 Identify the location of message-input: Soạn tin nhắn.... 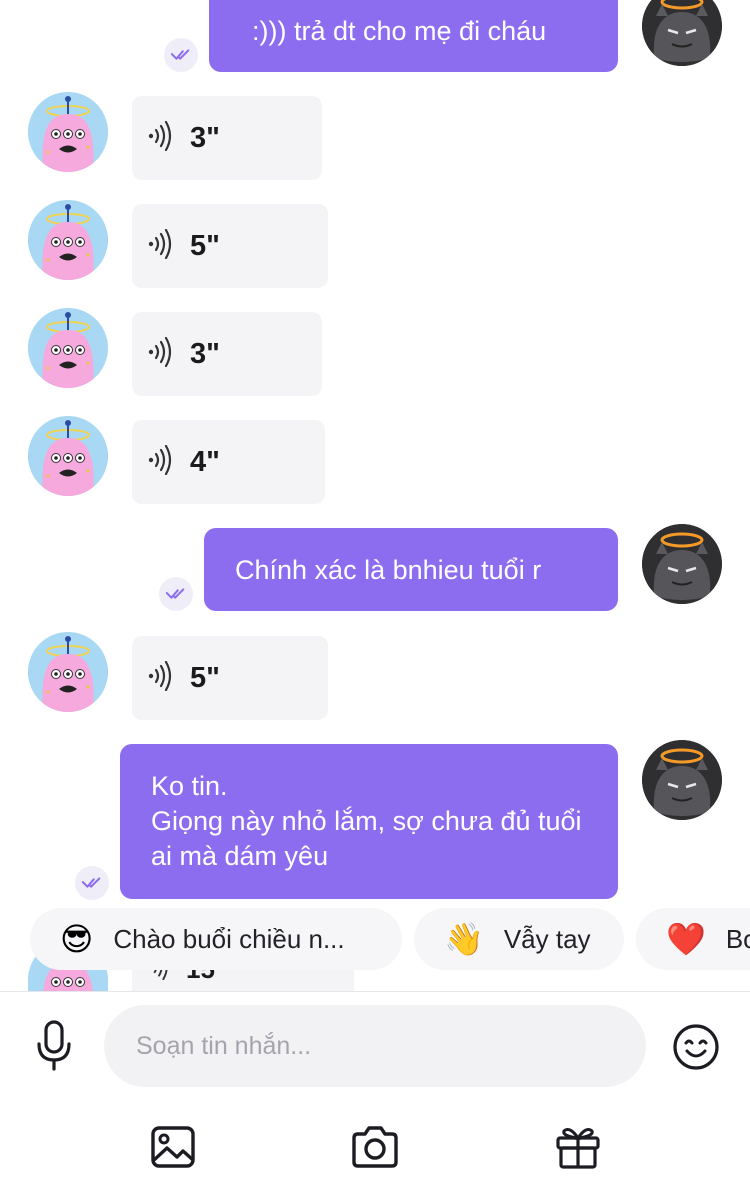
(375, 1046).